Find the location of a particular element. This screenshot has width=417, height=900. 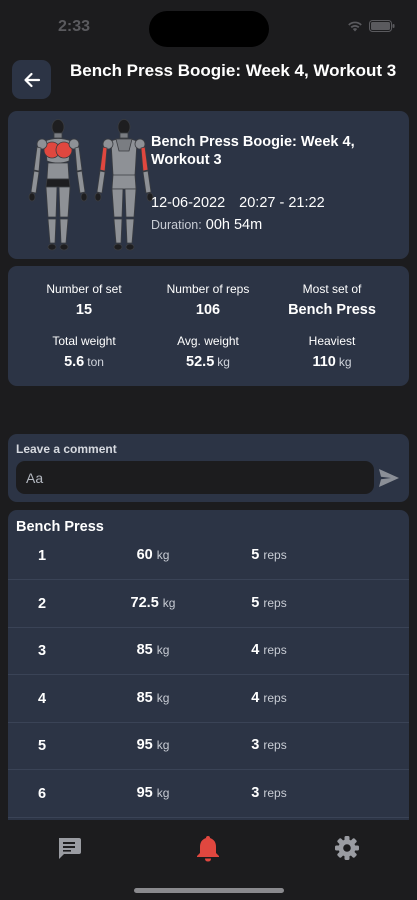

status-bar: 2:33 is located at coordinates (208, 27).